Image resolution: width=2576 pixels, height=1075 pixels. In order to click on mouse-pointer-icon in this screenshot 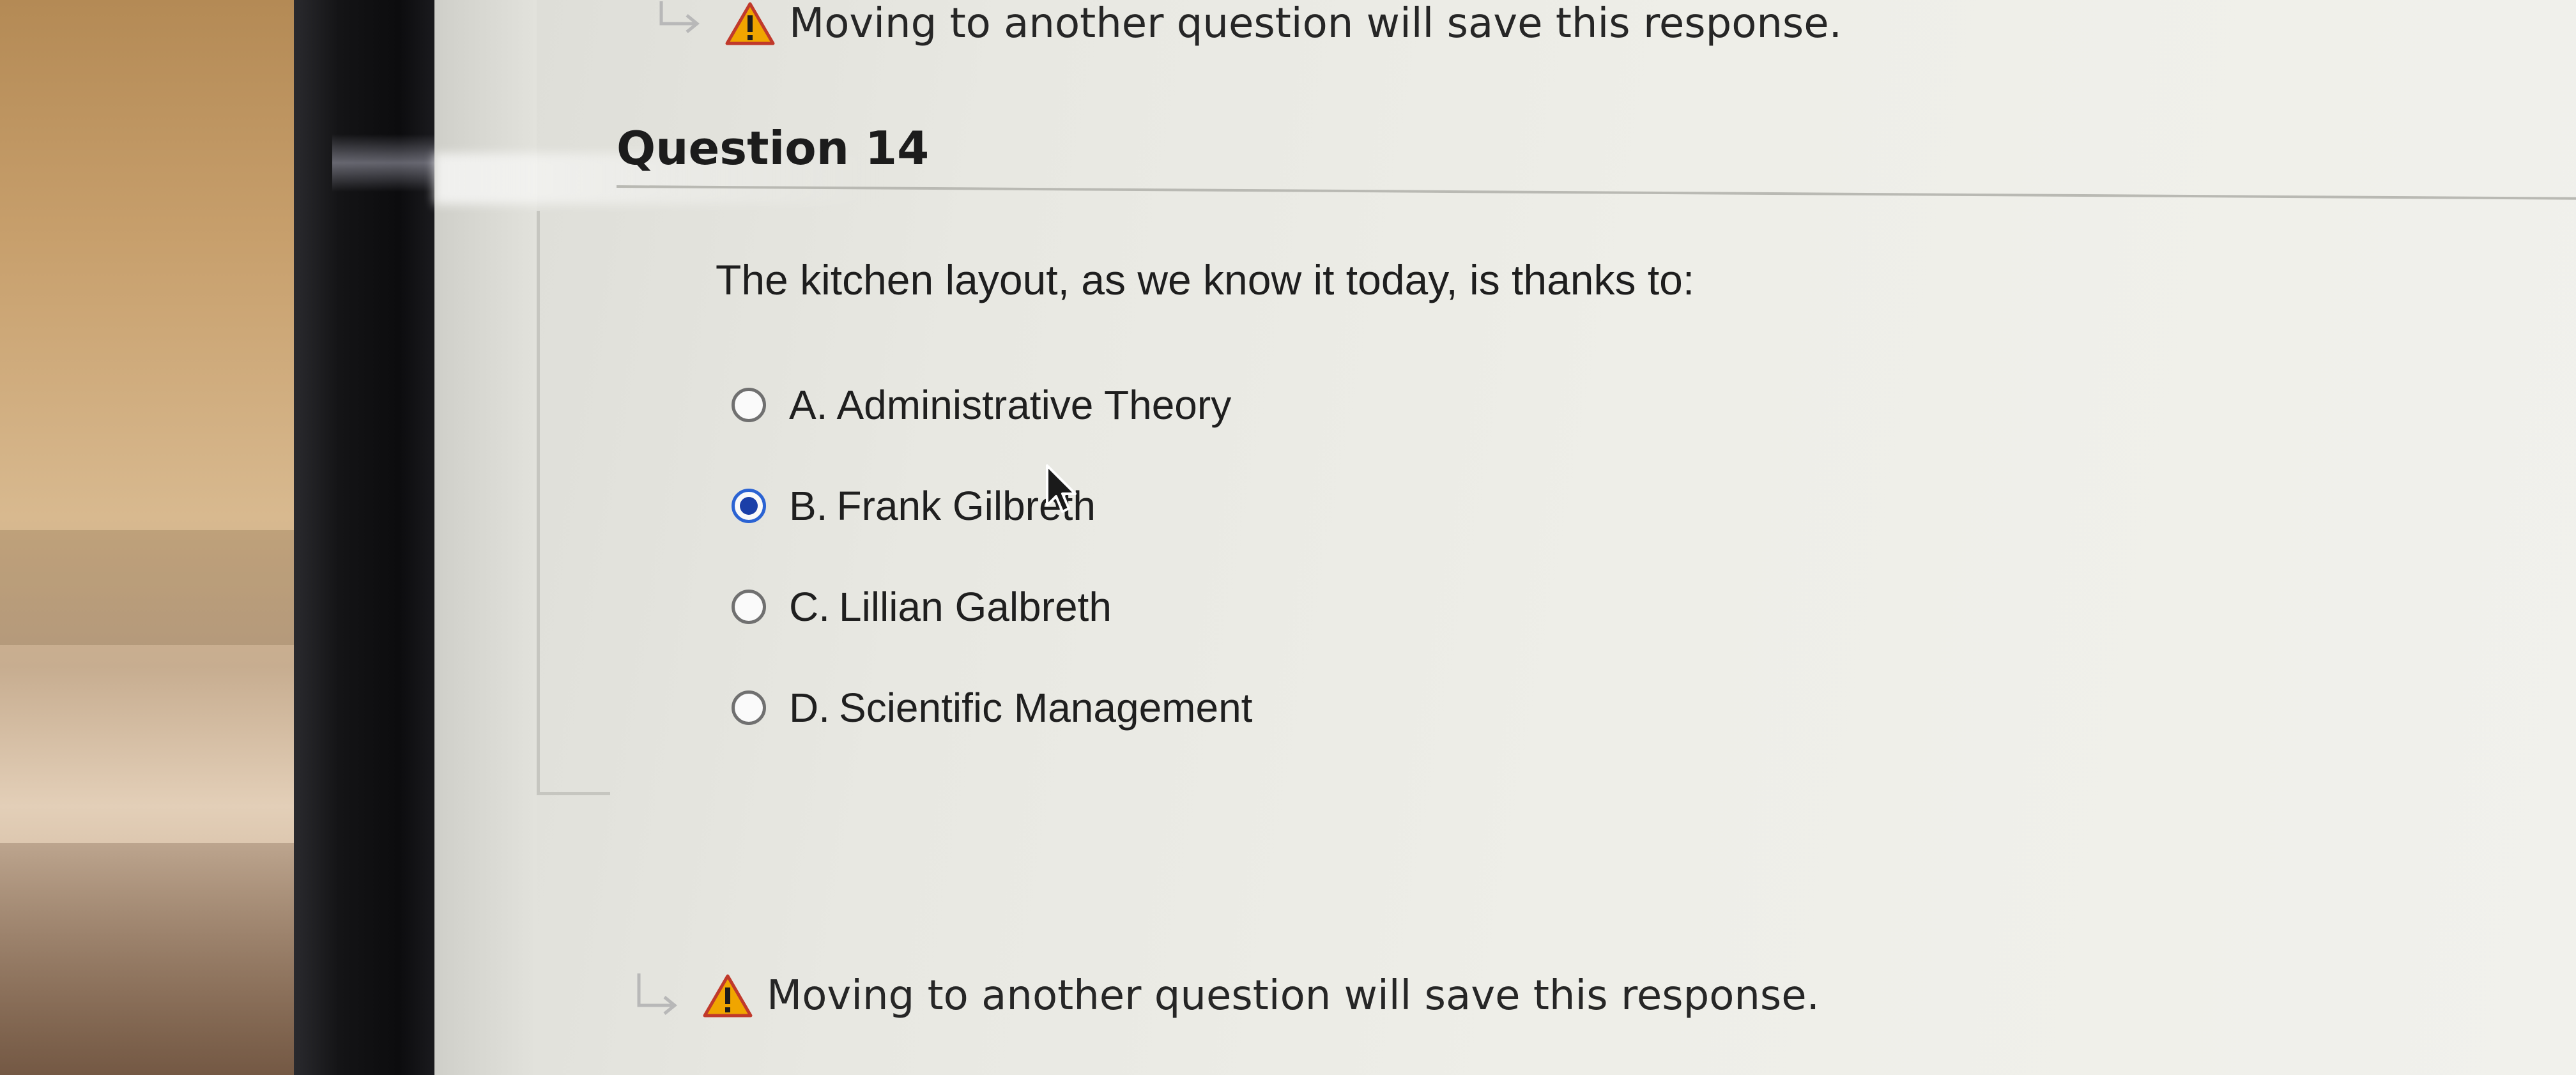, I will do `click(1061, 488)`.